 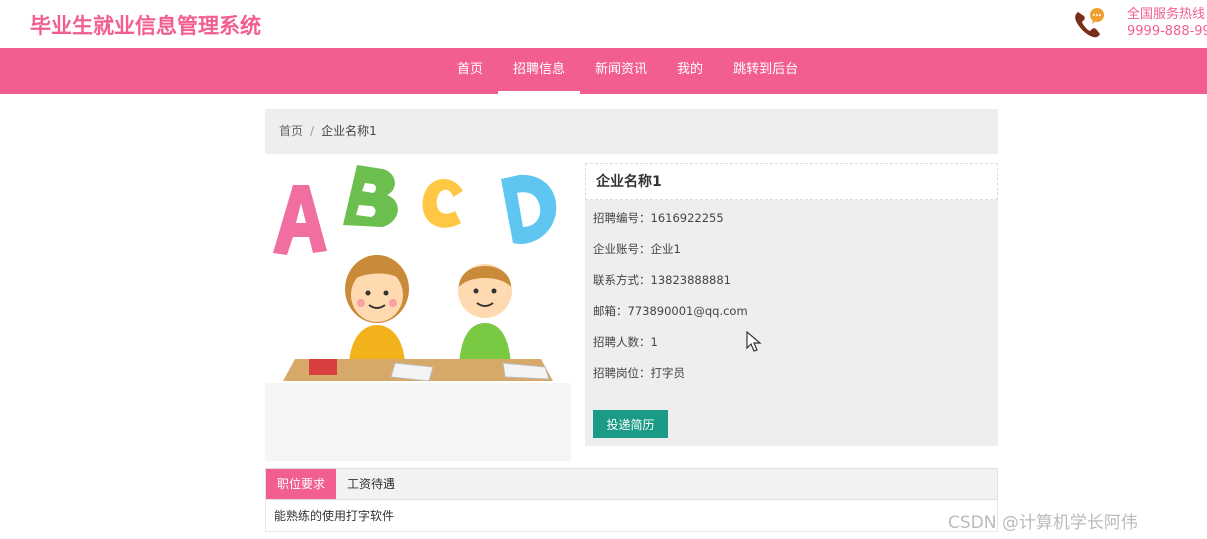 I want to click on detail-row-position: 招聘岗位：打字员, so click(x=639, y=373).